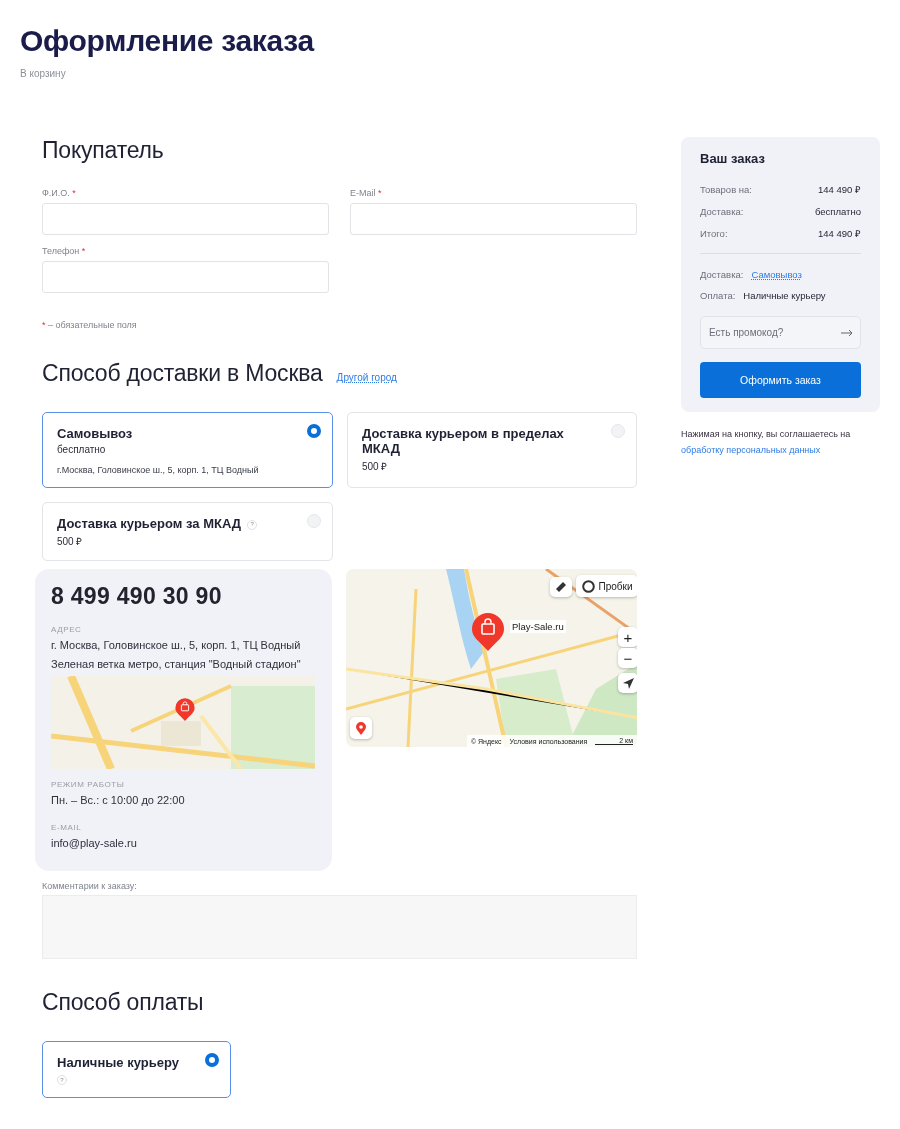 This screenshot has height=1129, width=900. I want to click on ruler-icon, so click(561, 587).